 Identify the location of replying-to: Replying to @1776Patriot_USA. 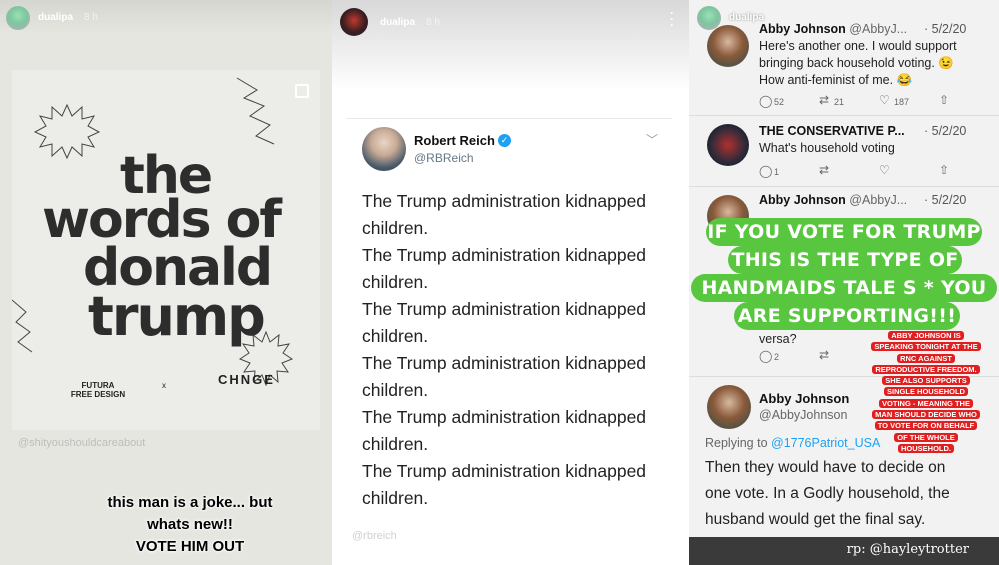
(792, 443).